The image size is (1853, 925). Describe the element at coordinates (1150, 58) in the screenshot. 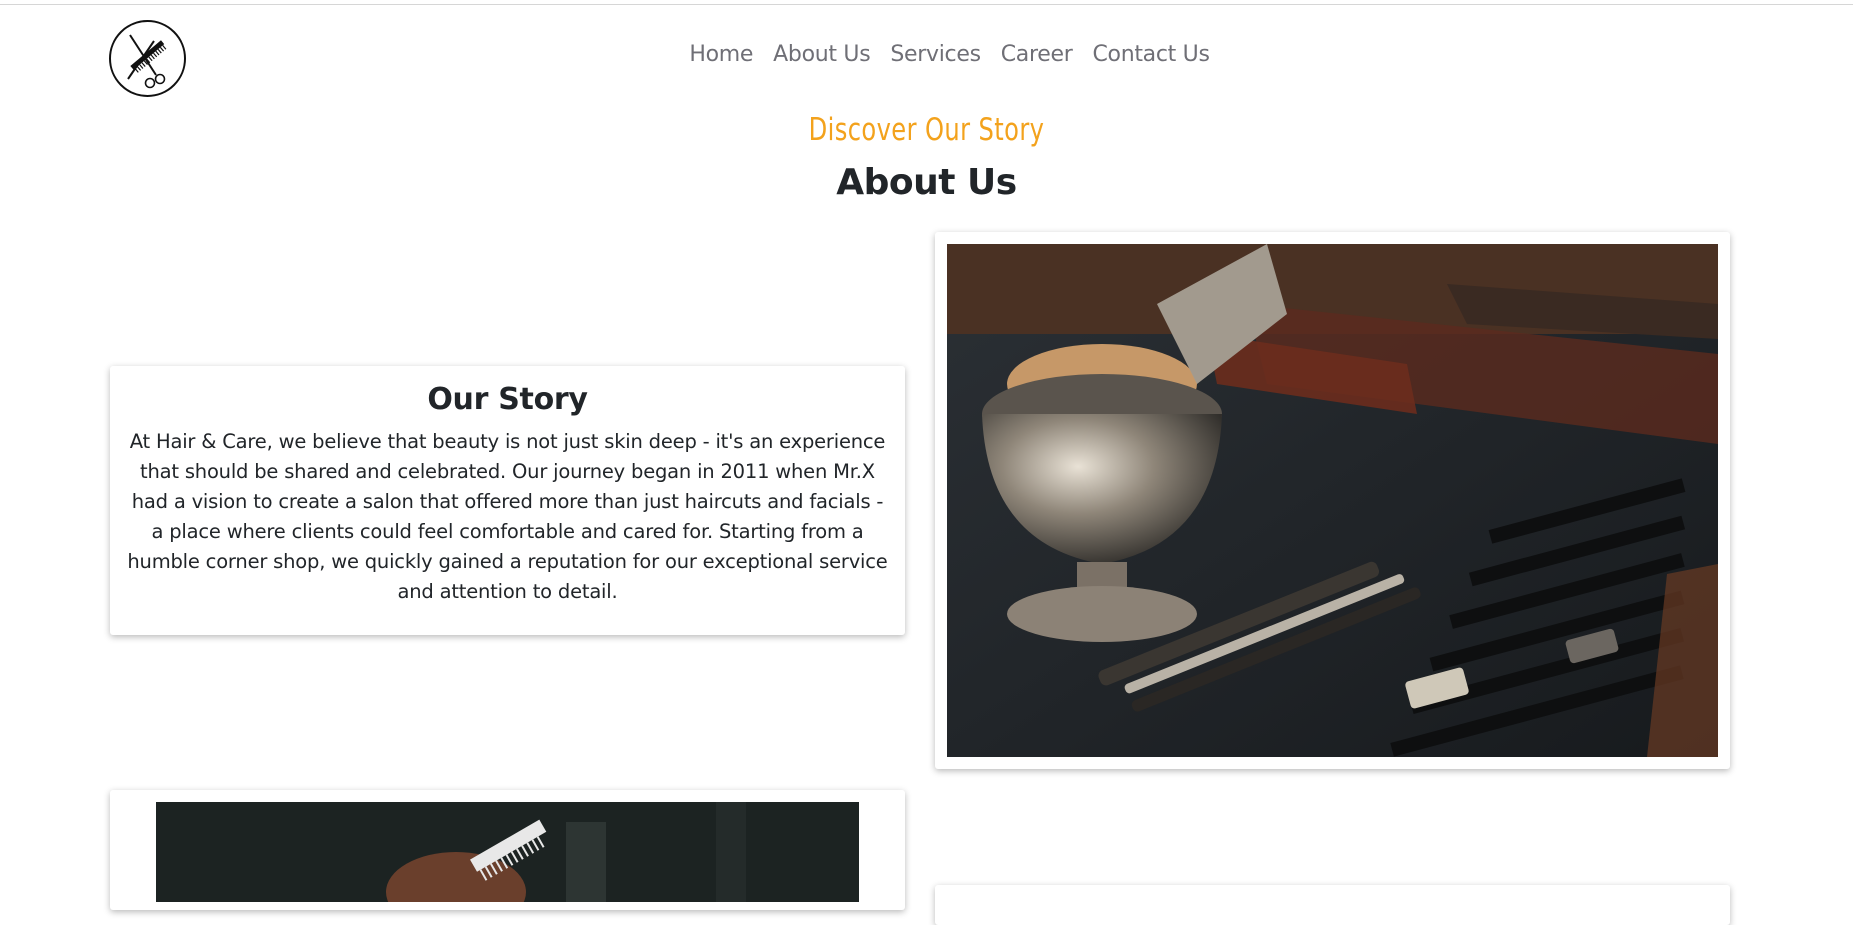

I see `nav-item-contact-us: Contact Us` at that location.